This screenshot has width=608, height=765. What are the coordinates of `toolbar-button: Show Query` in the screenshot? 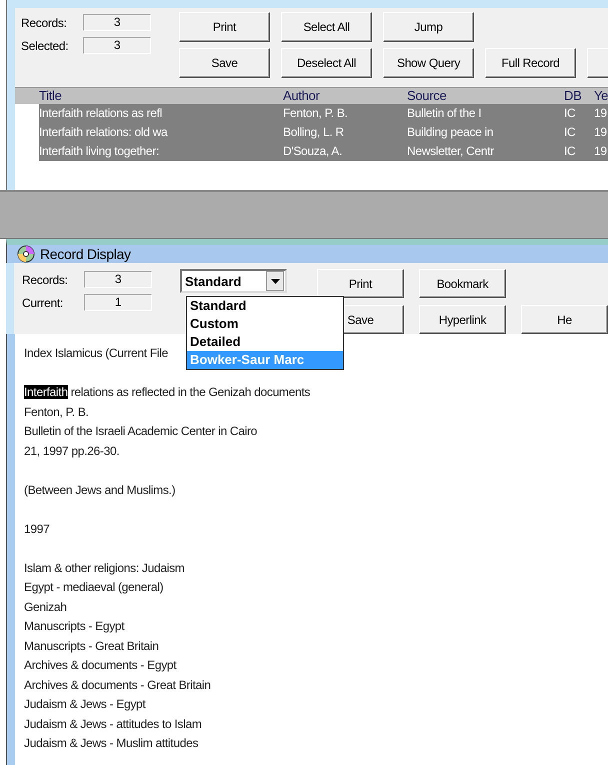 It's located at (428, 63).